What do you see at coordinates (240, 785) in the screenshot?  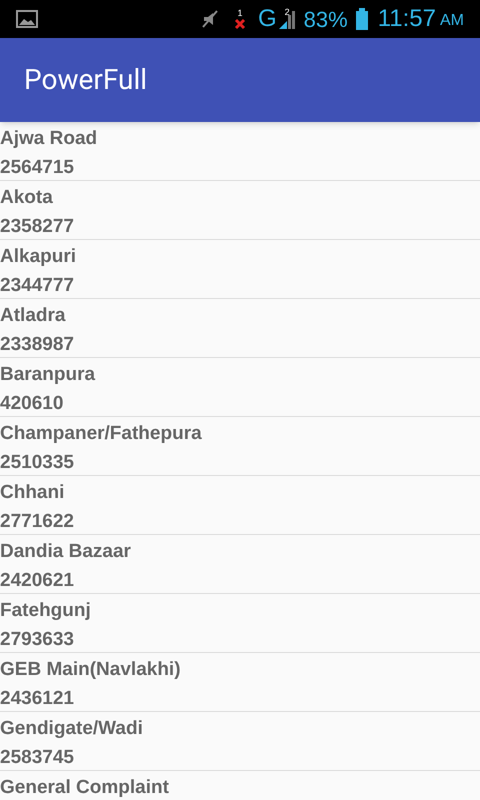 I see `list-item: General Complaint` at bounding box center [240, 785].